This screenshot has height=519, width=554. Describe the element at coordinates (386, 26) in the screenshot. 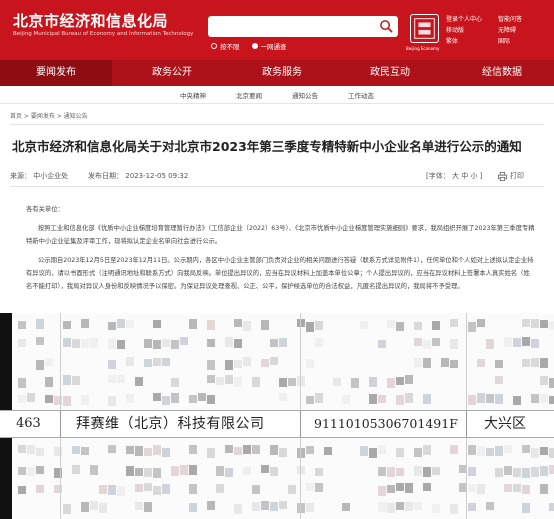

I see `search-icon` at that location.